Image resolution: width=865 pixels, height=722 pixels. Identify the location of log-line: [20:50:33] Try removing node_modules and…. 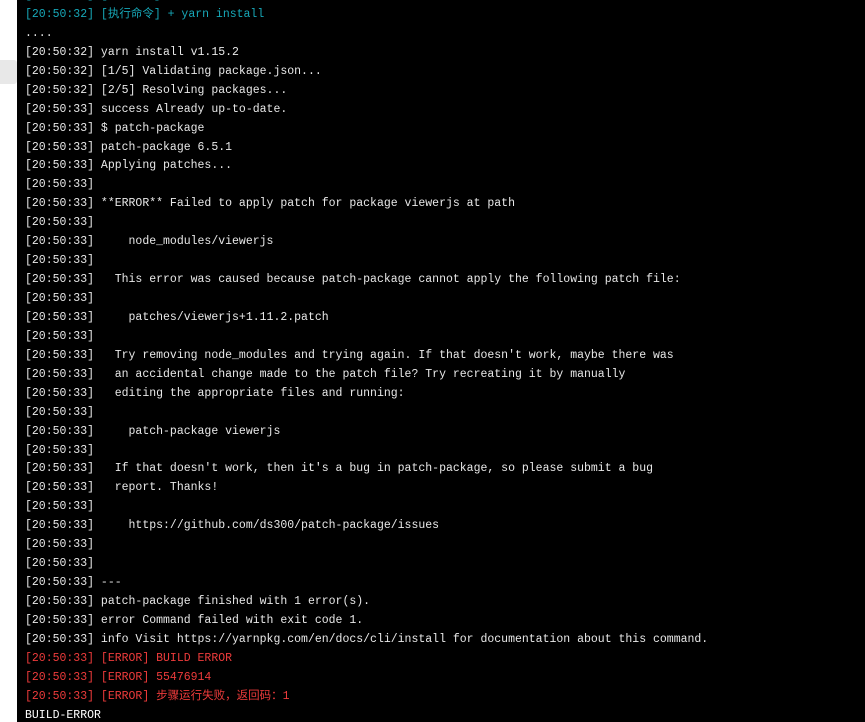
(349, 355).